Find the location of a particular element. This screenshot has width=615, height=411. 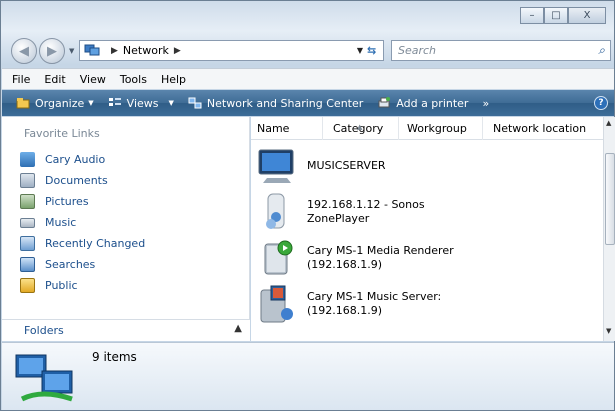

recent-pages-dropdown: ▼ is located at coordinates (71, 51).